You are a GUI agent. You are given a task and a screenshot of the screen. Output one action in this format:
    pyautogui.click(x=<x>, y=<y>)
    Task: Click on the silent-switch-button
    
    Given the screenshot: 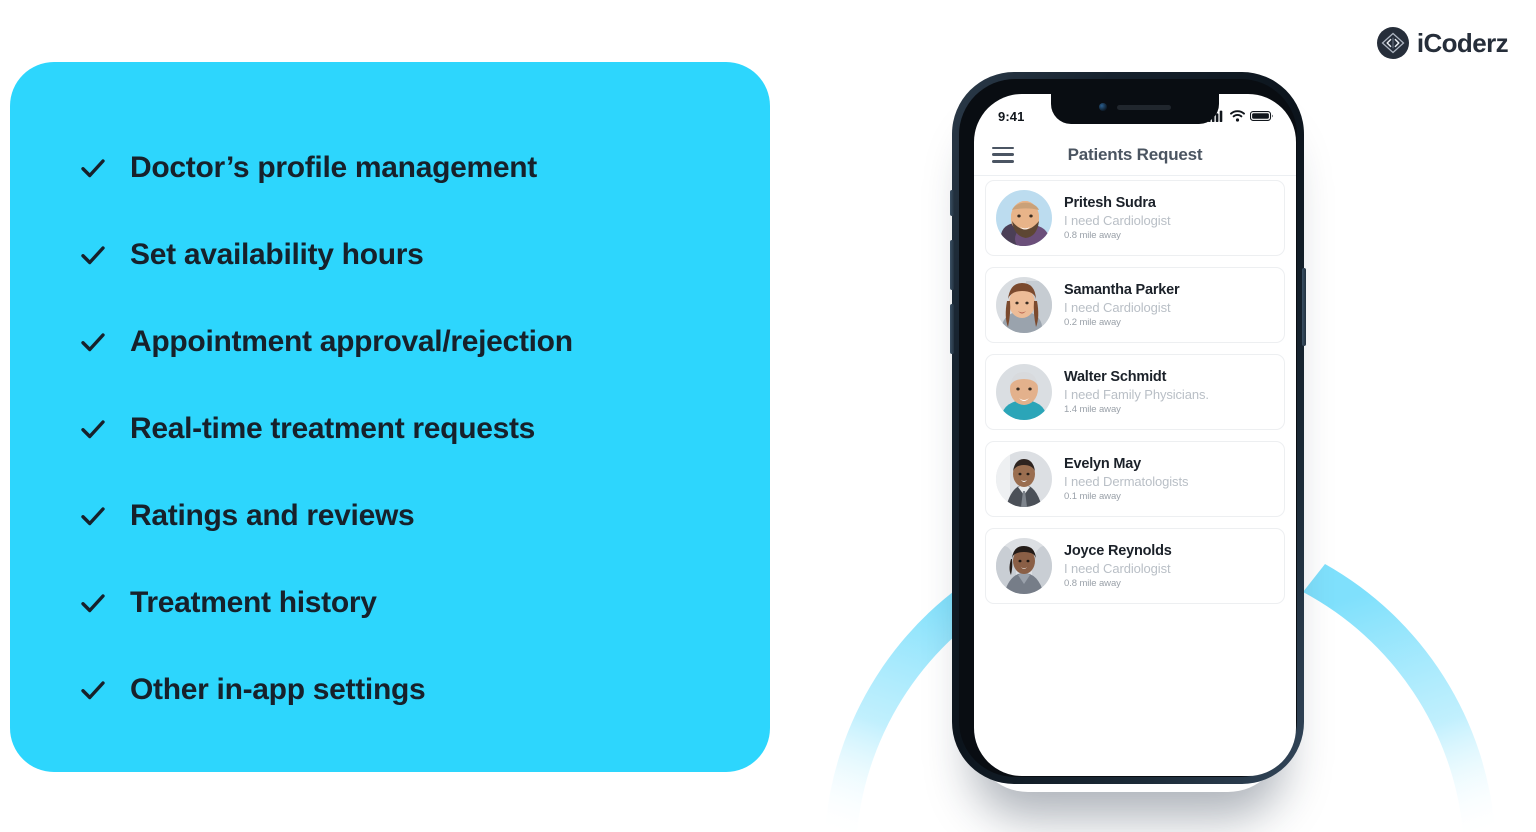 What is the action you would take?
    pyautogui.click(x=952, y=203)
    